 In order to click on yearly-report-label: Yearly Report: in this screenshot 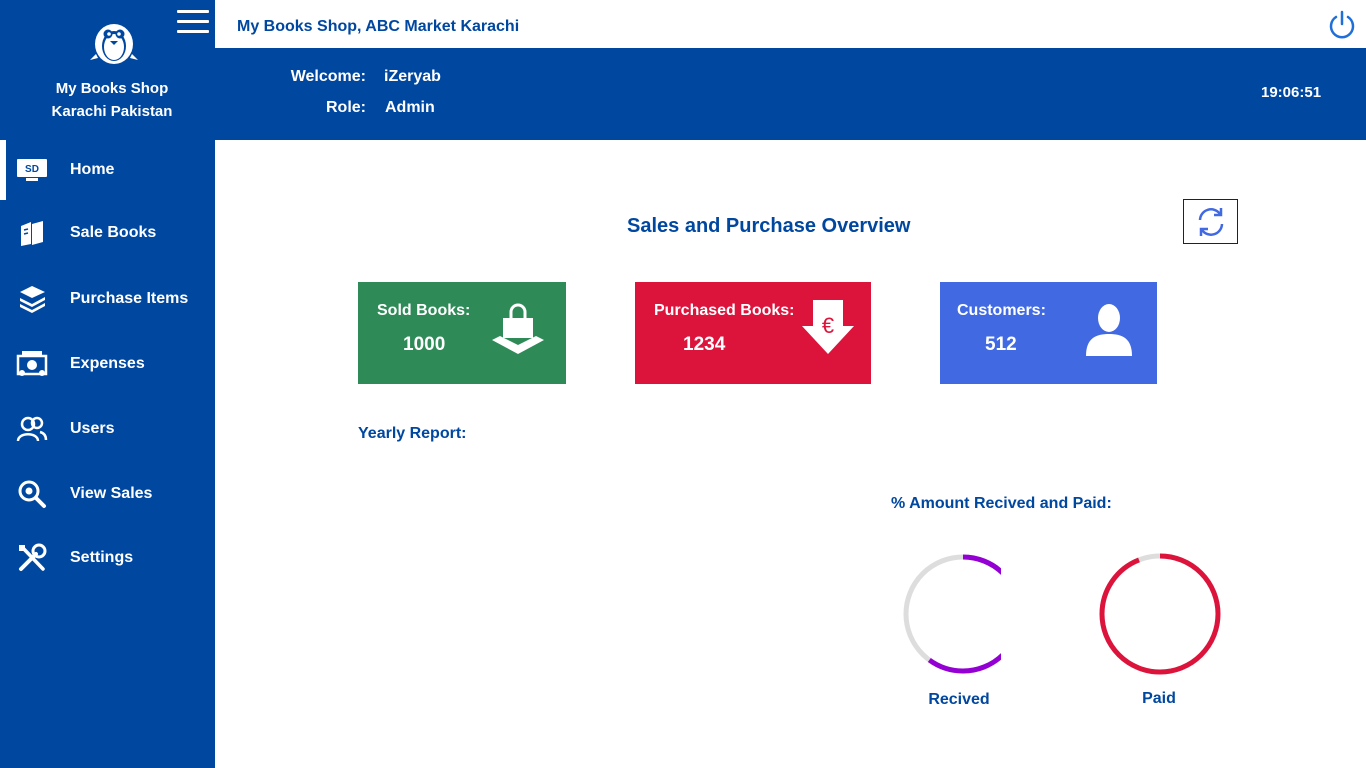, I will do `click(412, 433)`.